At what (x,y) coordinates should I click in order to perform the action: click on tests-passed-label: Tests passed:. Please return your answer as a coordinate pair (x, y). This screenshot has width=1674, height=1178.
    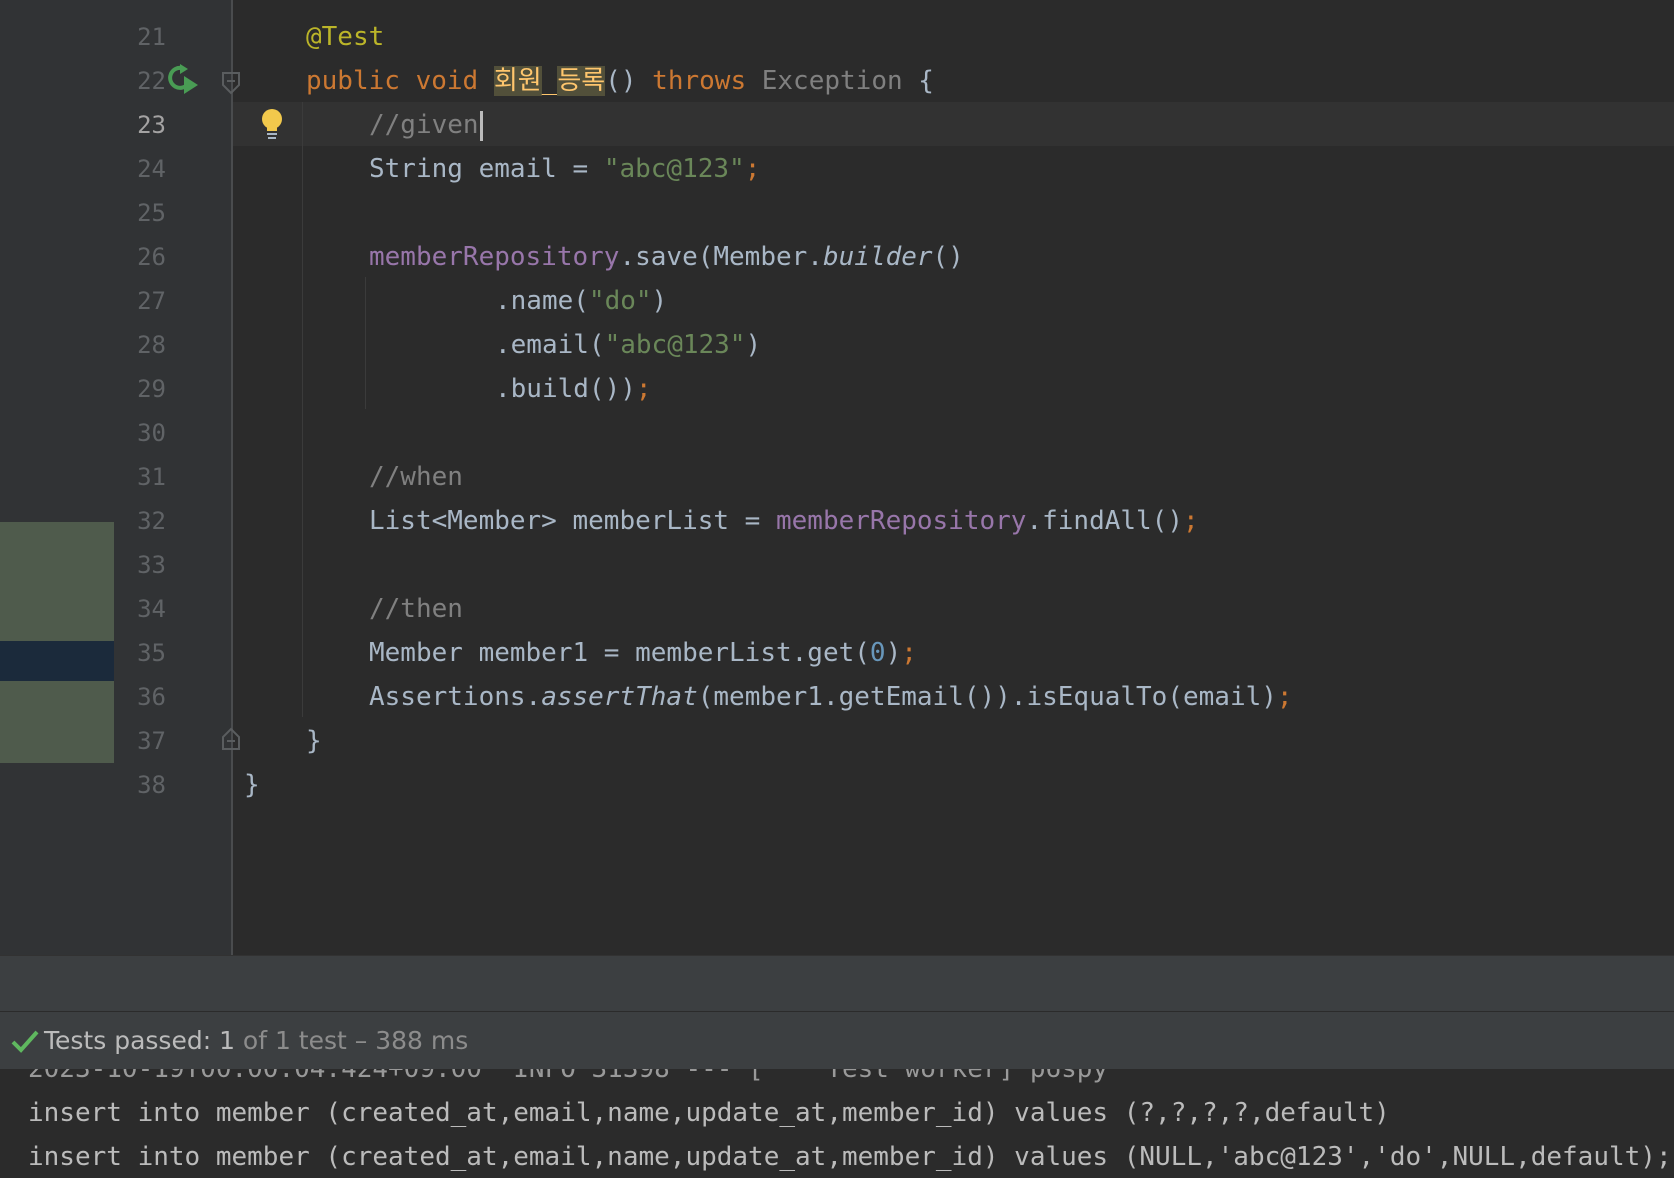
    Looking at the image, I should click on (132, 1040).